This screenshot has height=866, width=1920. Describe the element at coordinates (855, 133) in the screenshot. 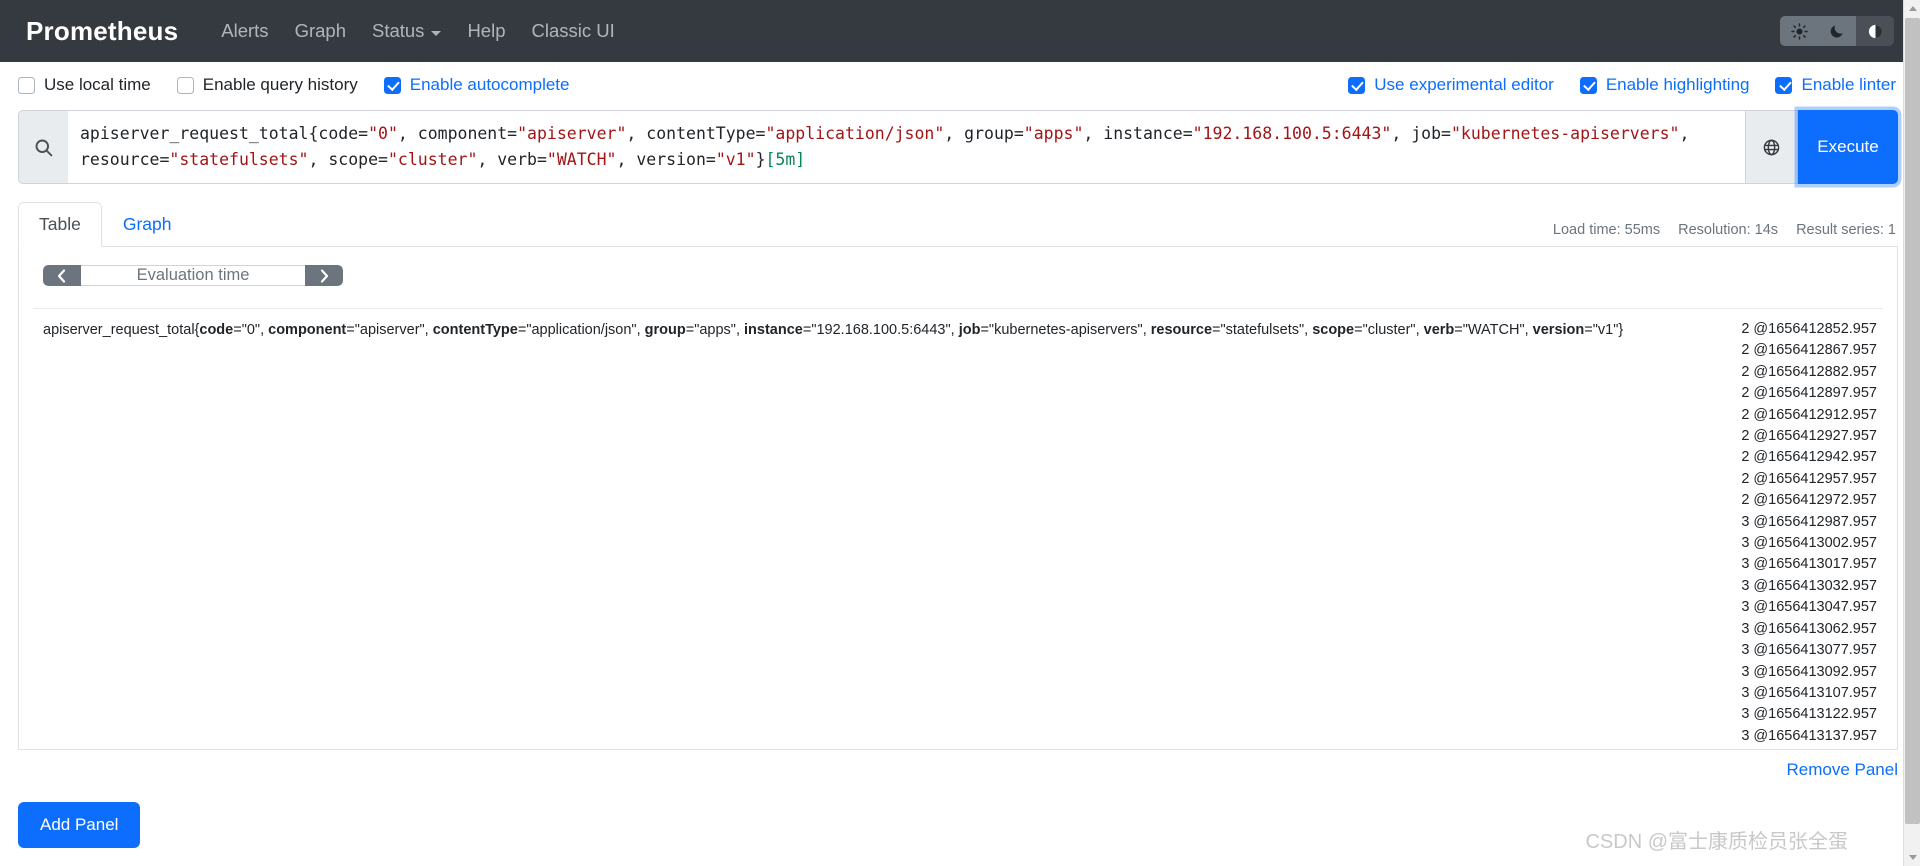

I see `query-string-token: "application/json"` at that location.